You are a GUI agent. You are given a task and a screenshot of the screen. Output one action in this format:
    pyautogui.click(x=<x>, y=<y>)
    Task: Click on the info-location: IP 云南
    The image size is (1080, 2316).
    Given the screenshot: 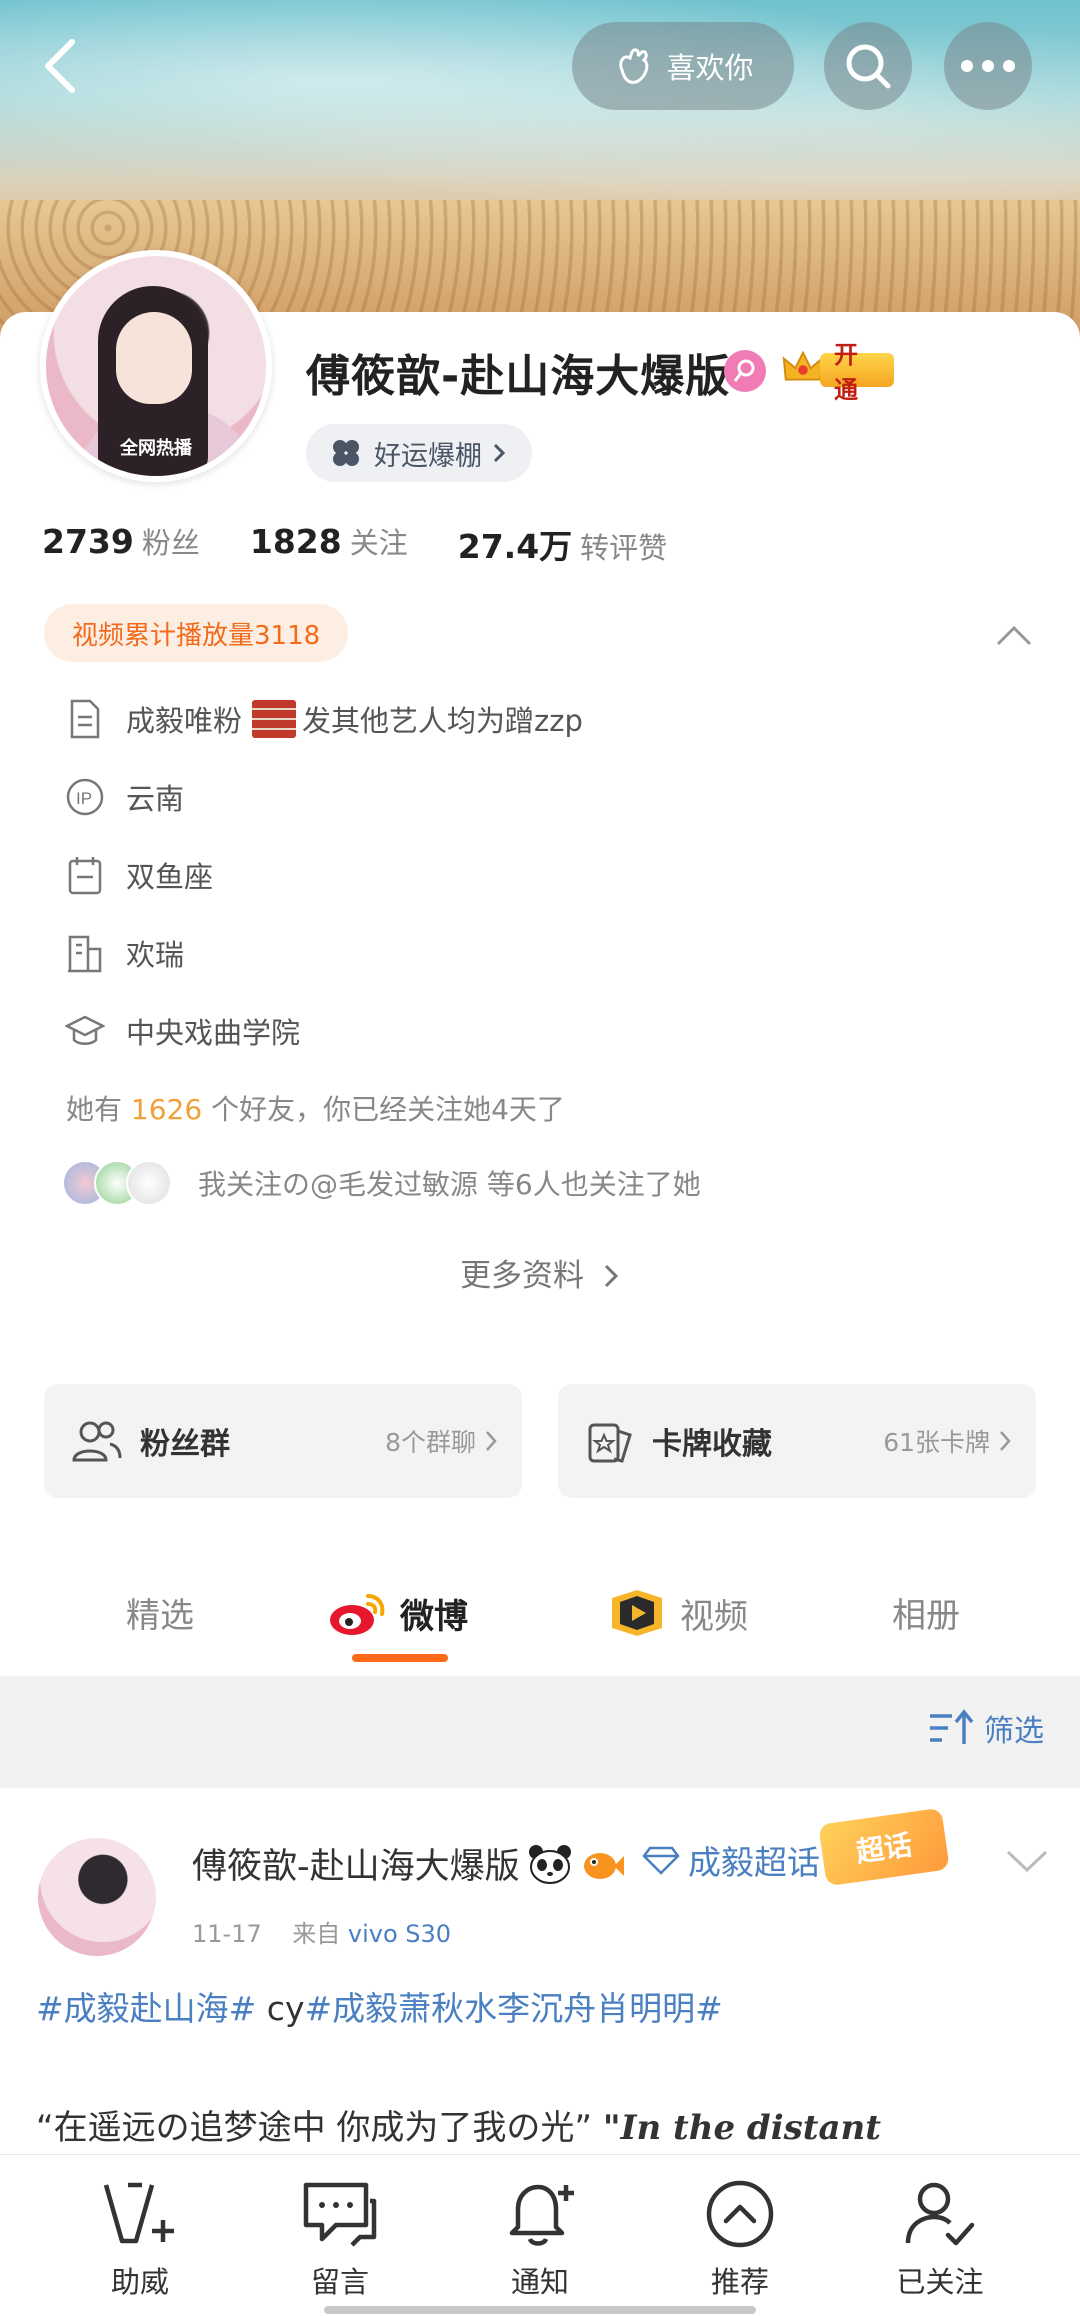 What is the action you would take?
    pyautogui.click(x=124, y=797)
    